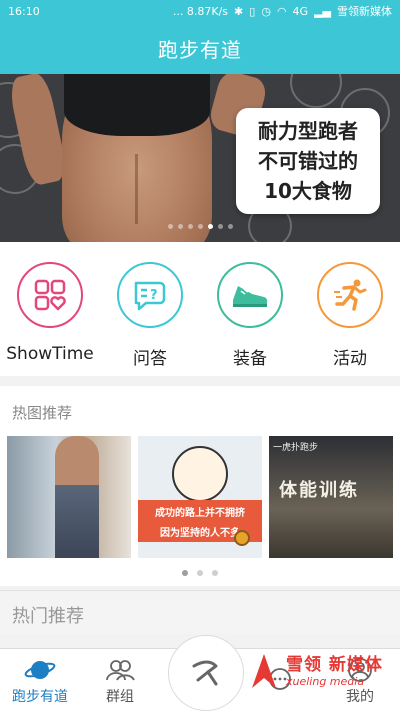 The height and width of the screenshot is (711, 400). What do you see at coordinates (322, 11) in the screenshot?
I see `signal-icon: ▂▄` at bounding box center [322, 11].